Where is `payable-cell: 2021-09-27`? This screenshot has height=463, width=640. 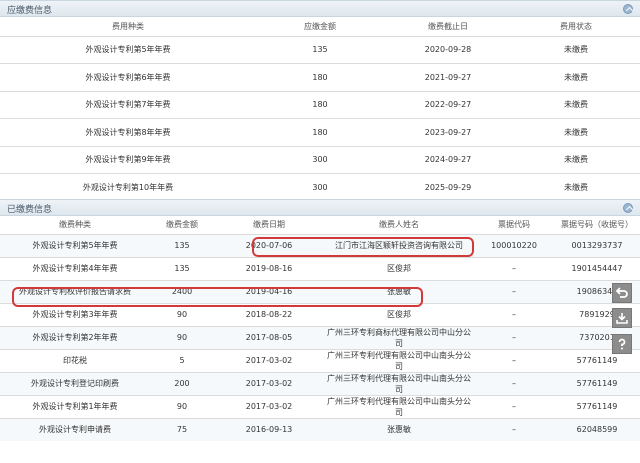
payable-cell: 2021-09-27 is located at coordinates (448, 77).